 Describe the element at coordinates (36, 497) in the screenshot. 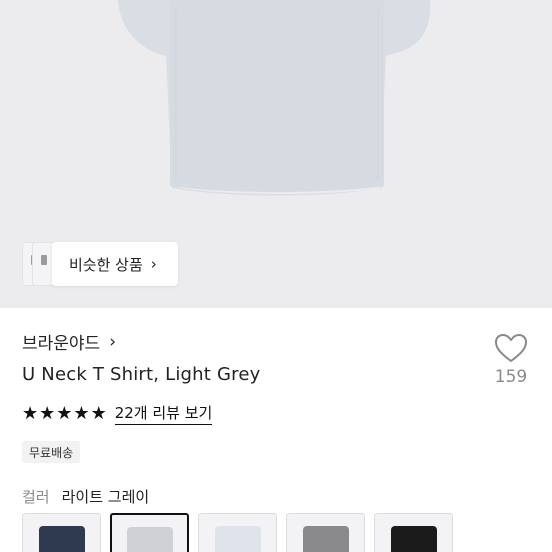

I see `color-label: 컬러` at that location.